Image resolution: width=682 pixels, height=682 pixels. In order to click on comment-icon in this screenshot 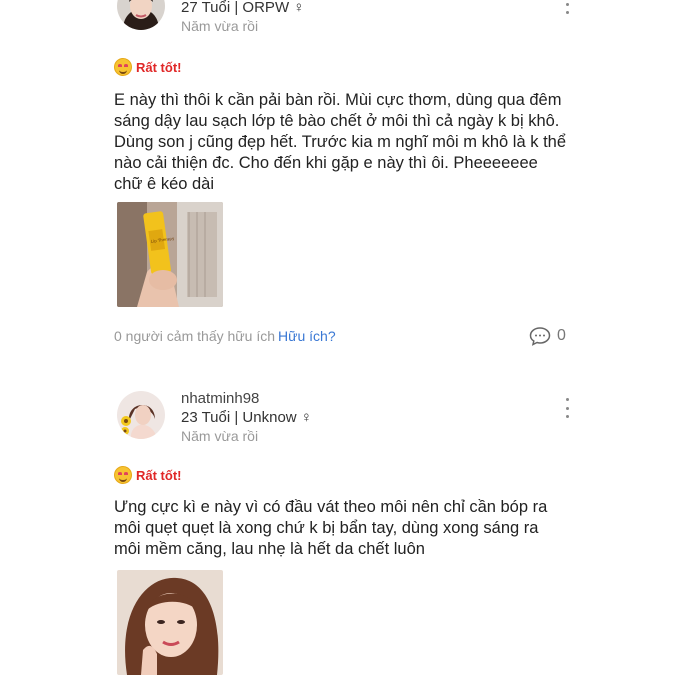, I will do `click(540, 336)`.